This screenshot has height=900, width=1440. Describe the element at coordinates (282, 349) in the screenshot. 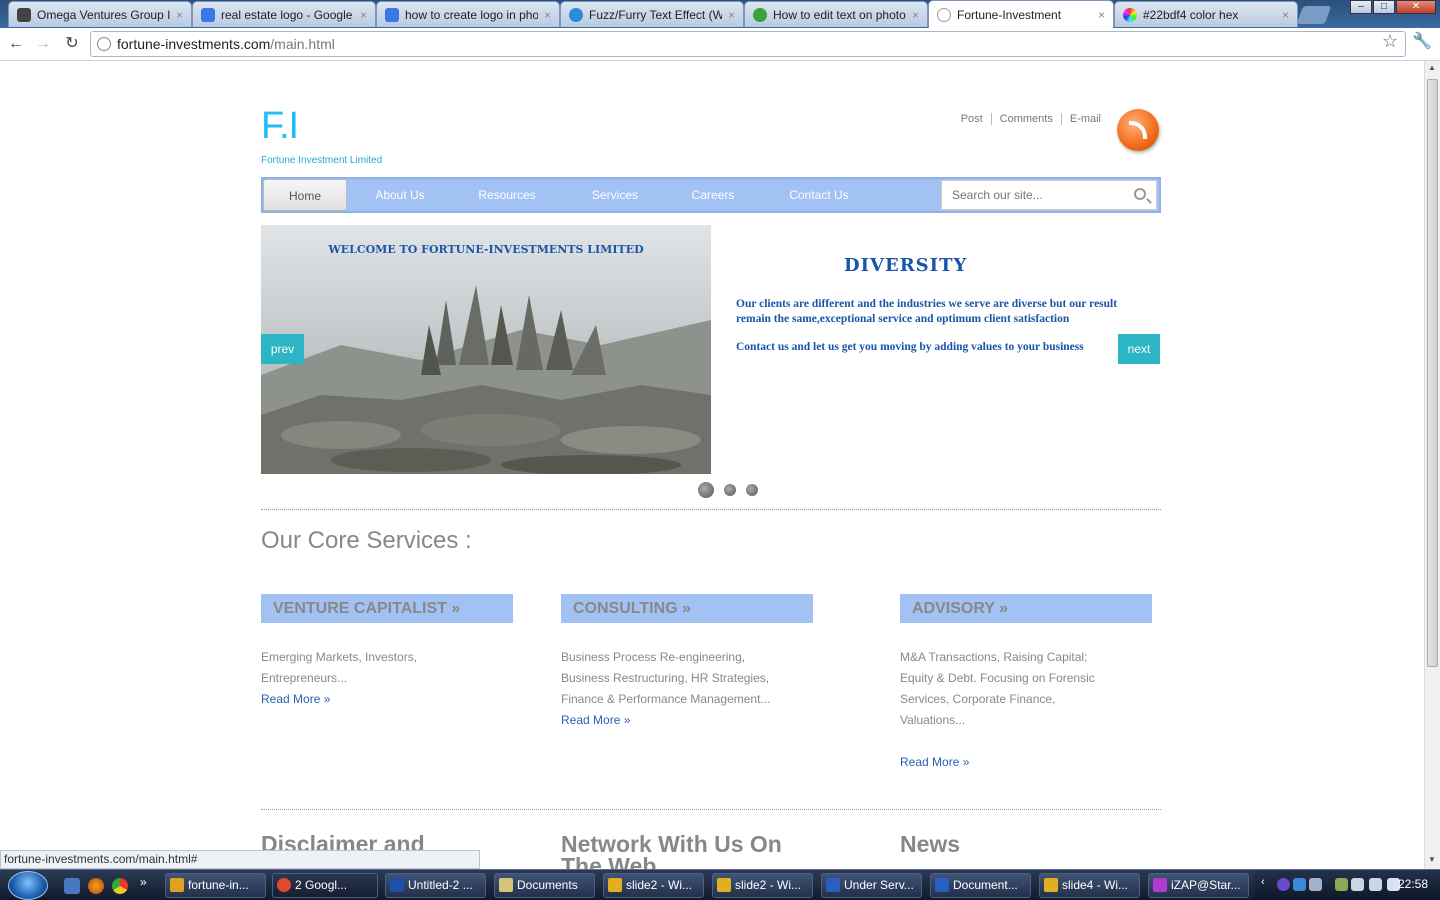

I see `prev-button: prev` at that location.